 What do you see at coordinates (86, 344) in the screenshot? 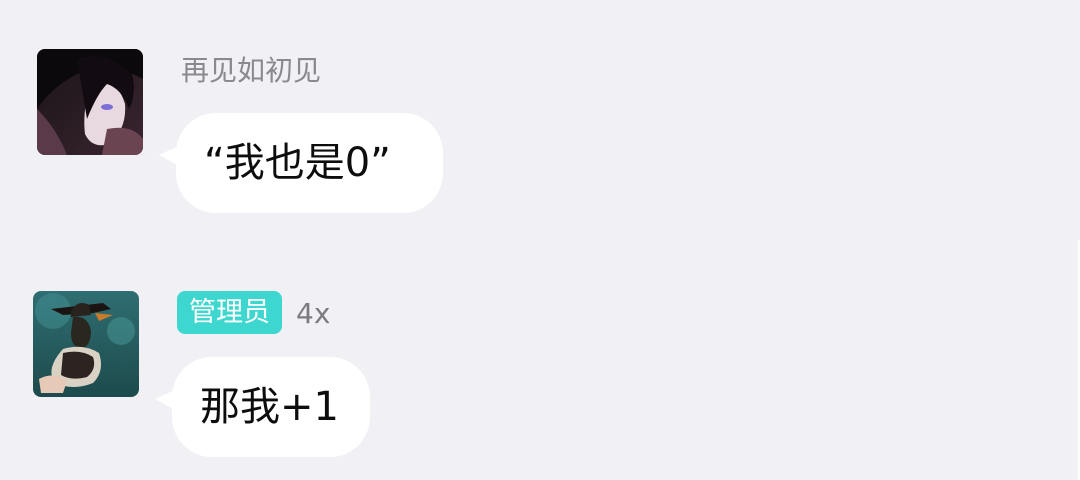
I see `hat-character-avatar-icon` at bounding box center [86, 344].